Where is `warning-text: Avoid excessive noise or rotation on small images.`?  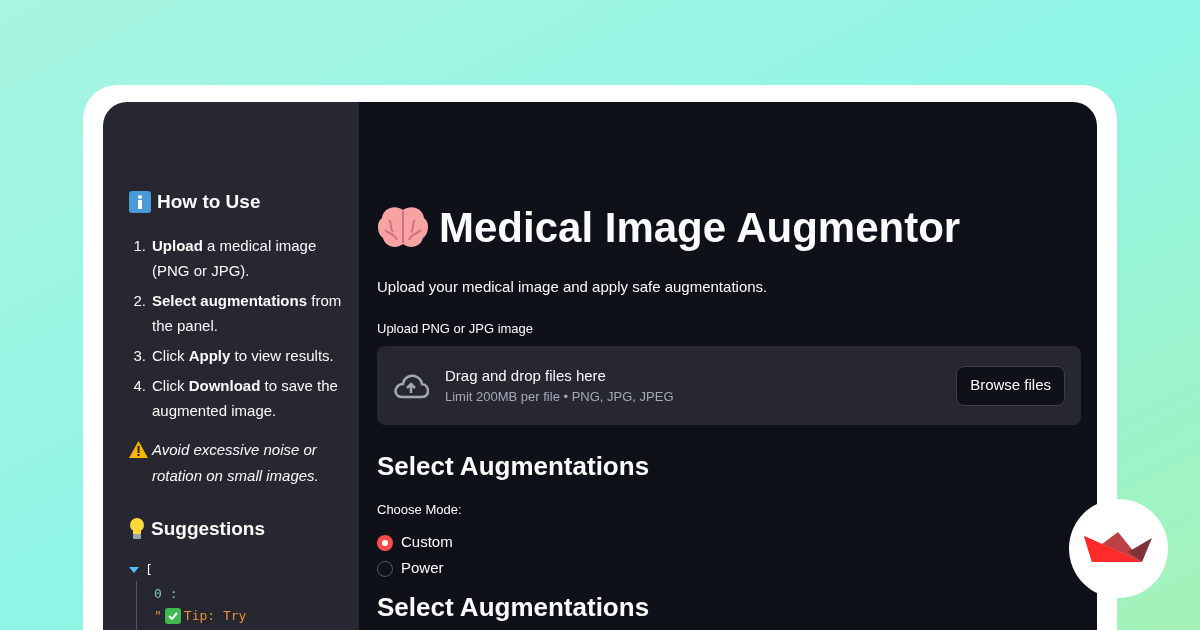
warning-text: Avoid excessive noise or rotation on small images. is located at coordinates (236, 462).